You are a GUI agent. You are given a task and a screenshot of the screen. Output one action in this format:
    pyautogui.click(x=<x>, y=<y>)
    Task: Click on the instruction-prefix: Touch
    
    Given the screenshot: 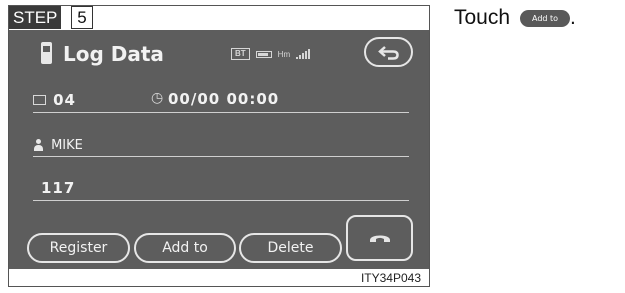 What is the action you would take?
    pyautogui.click(x=482, y=17)
    